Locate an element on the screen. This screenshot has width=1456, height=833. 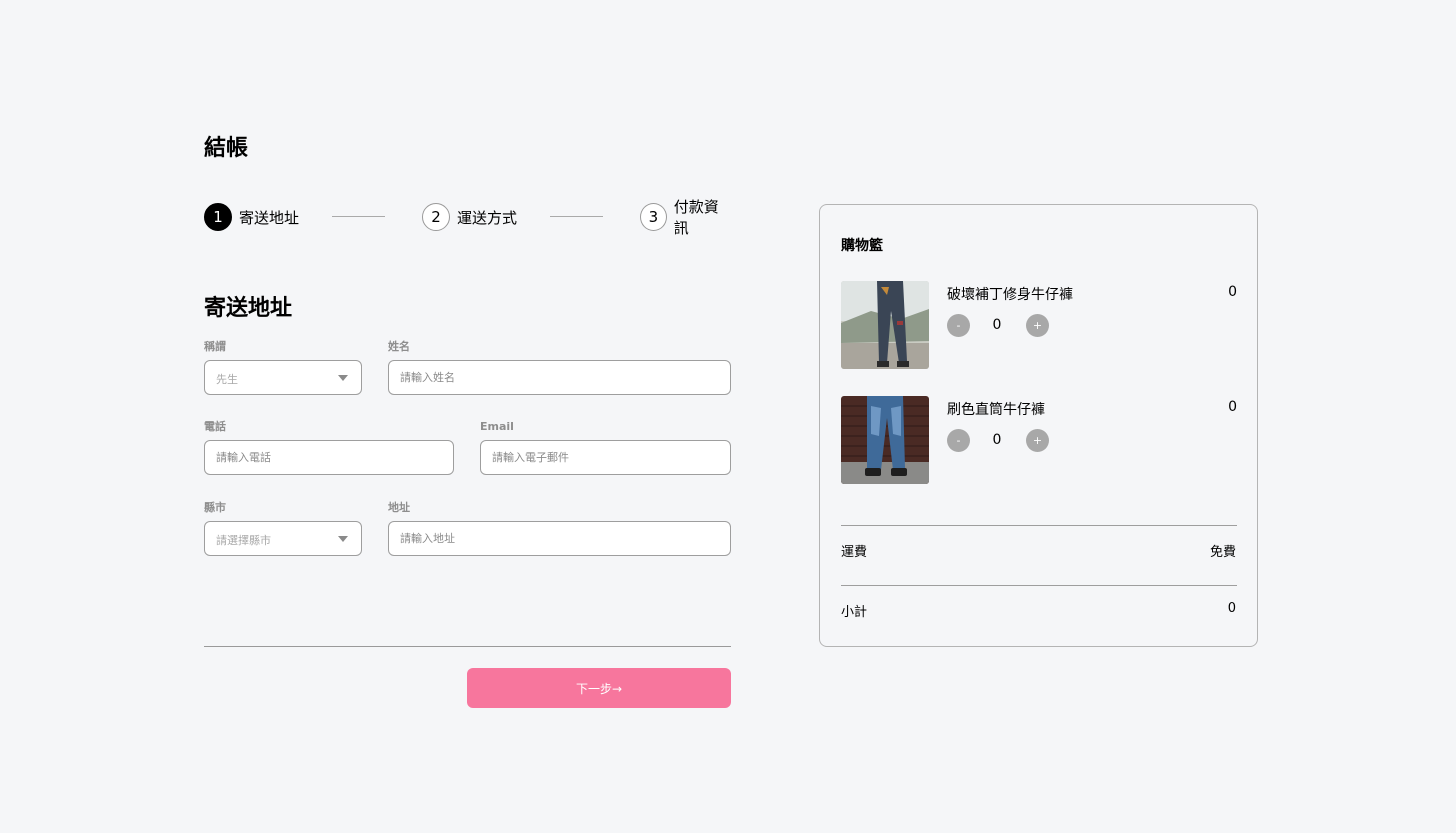
city-placeholder: 請選擇縣市 is located at coordinates (243, 540).